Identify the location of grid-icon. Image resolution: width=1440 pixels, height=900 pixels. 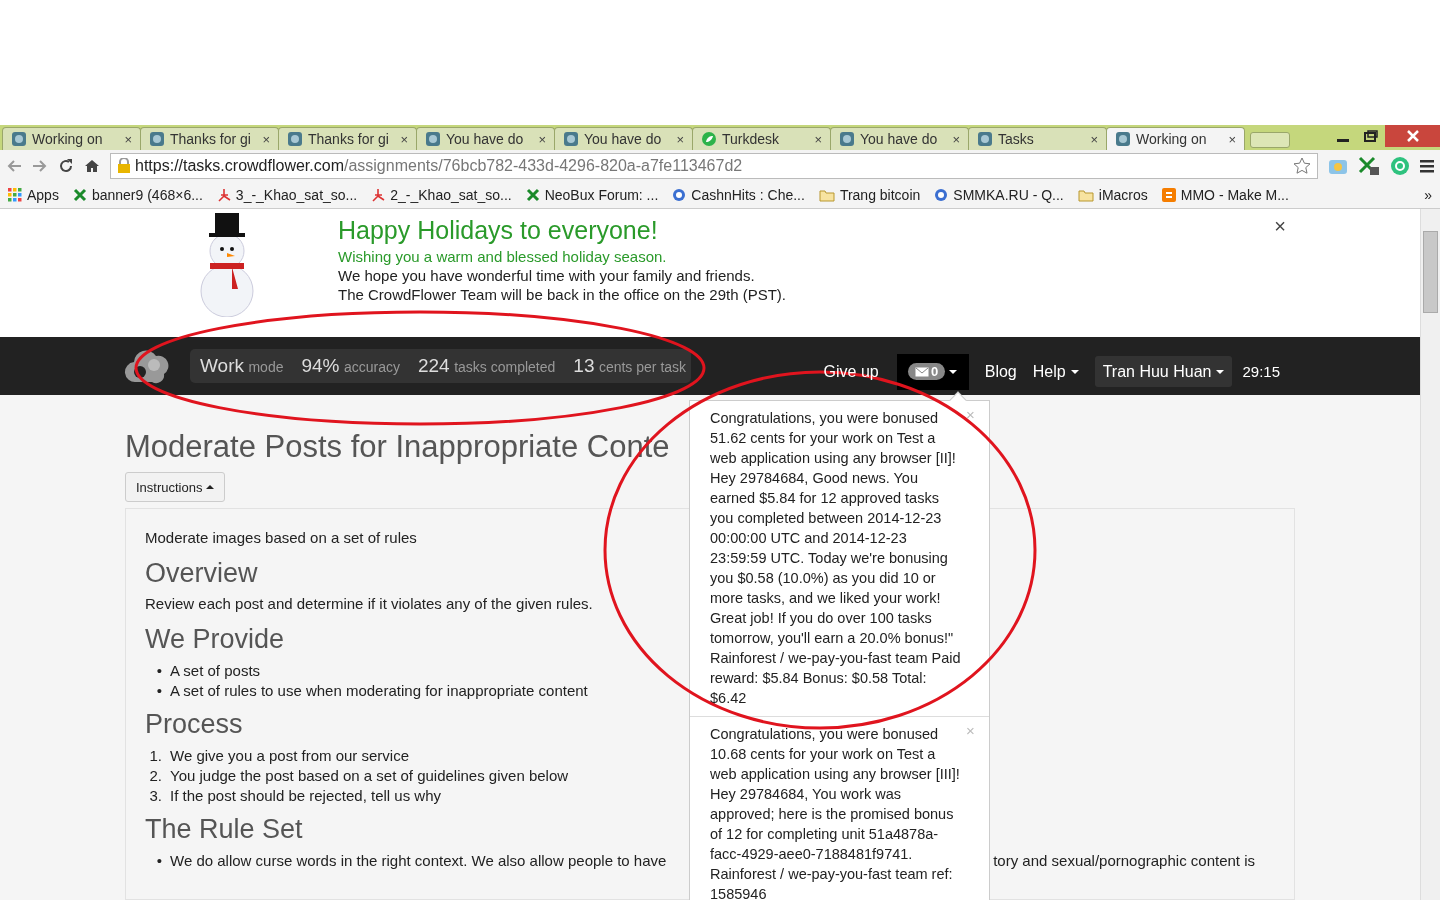
(15, 195).